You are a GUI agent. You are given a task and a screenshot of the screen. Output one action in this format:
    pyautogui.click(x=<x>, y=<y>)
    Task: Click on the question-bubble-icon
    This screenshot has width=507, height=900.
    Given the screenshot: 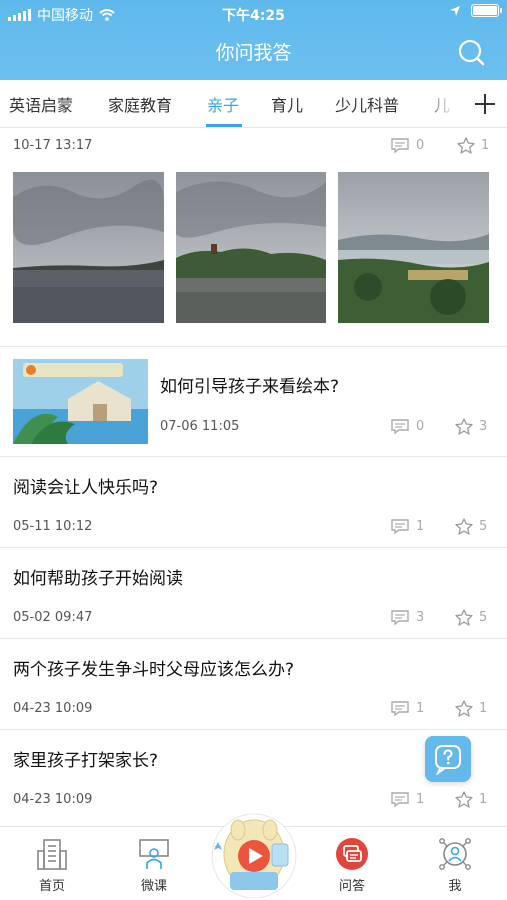 What is the action you would take?
    pyautogui.click(x=448, y=760)
    